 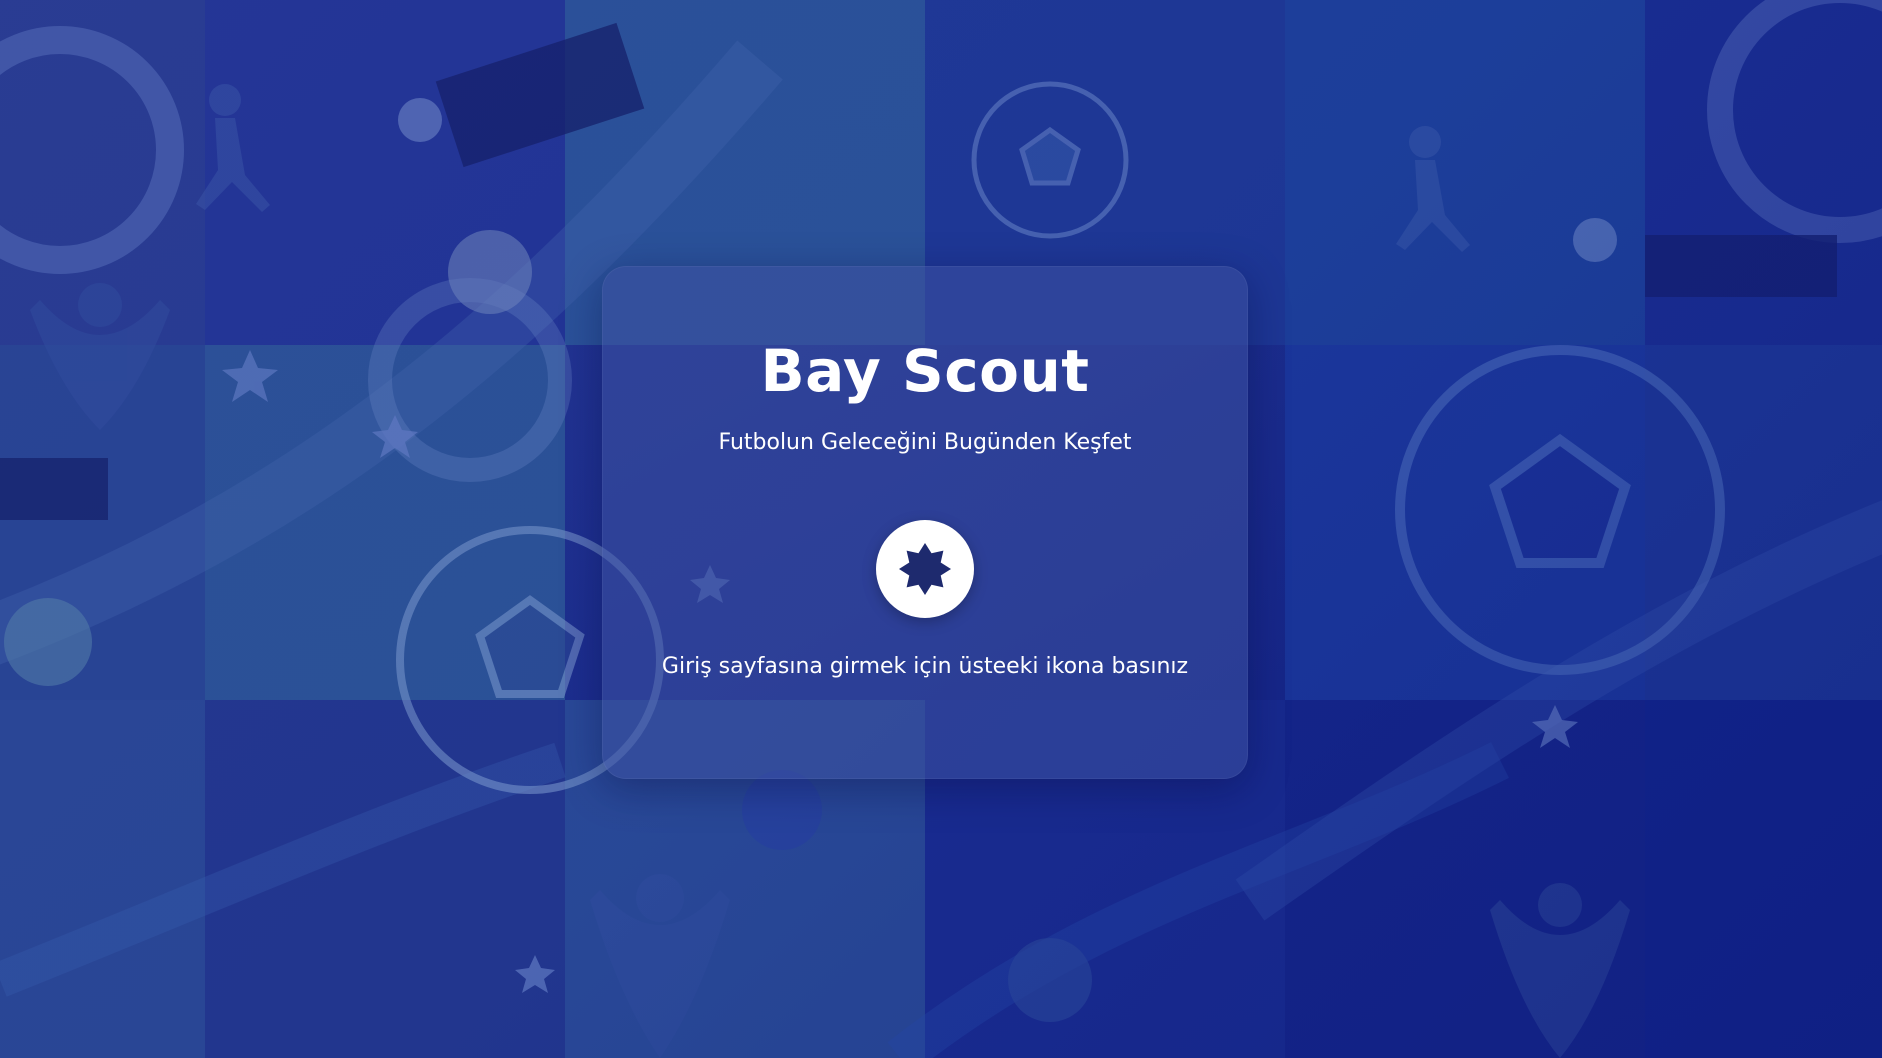 I want to click on enter-button, so click(x=925, y=569).